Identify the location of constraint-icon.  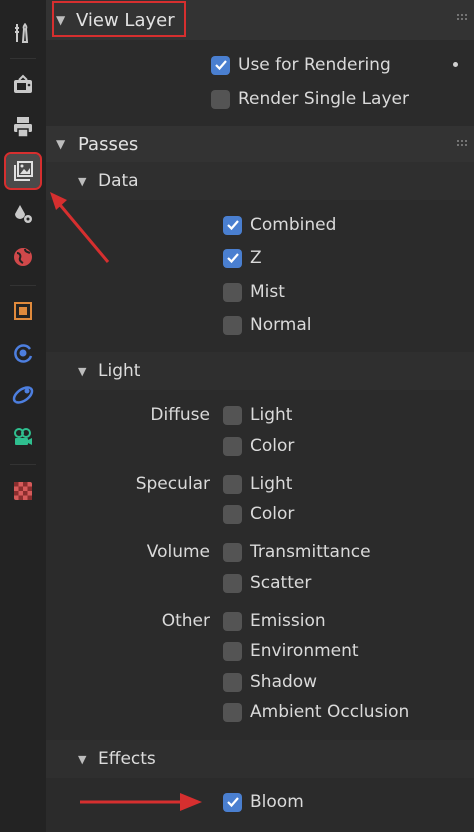
(23, 395).